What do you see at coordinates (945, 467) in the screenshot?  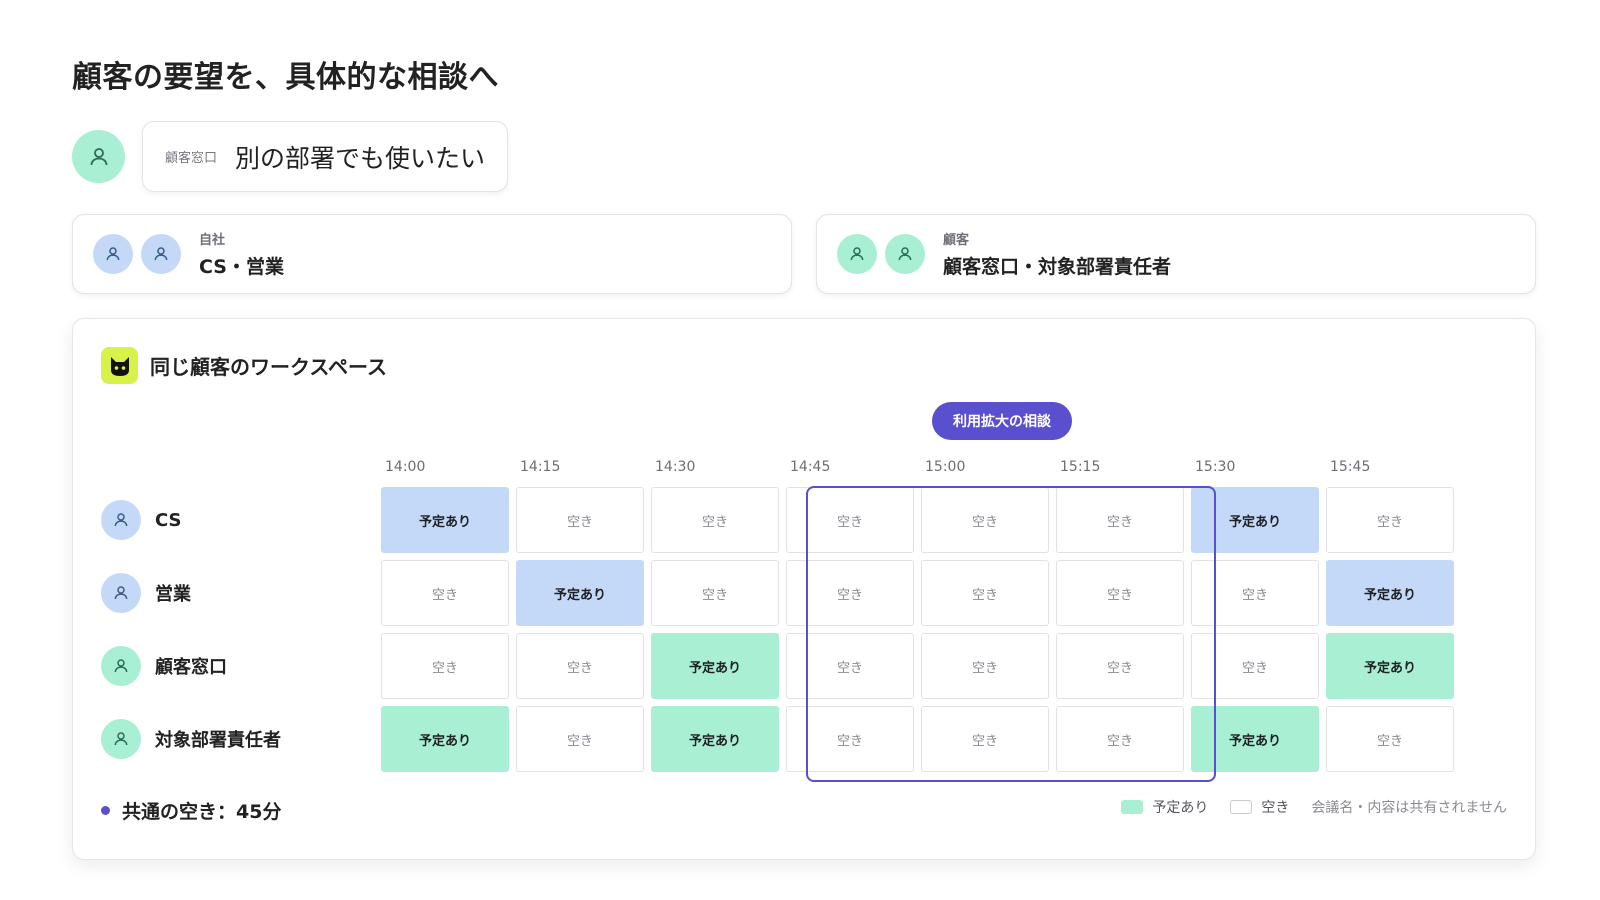 I see `time-label: 15:00` at bounding box center [945, 467].